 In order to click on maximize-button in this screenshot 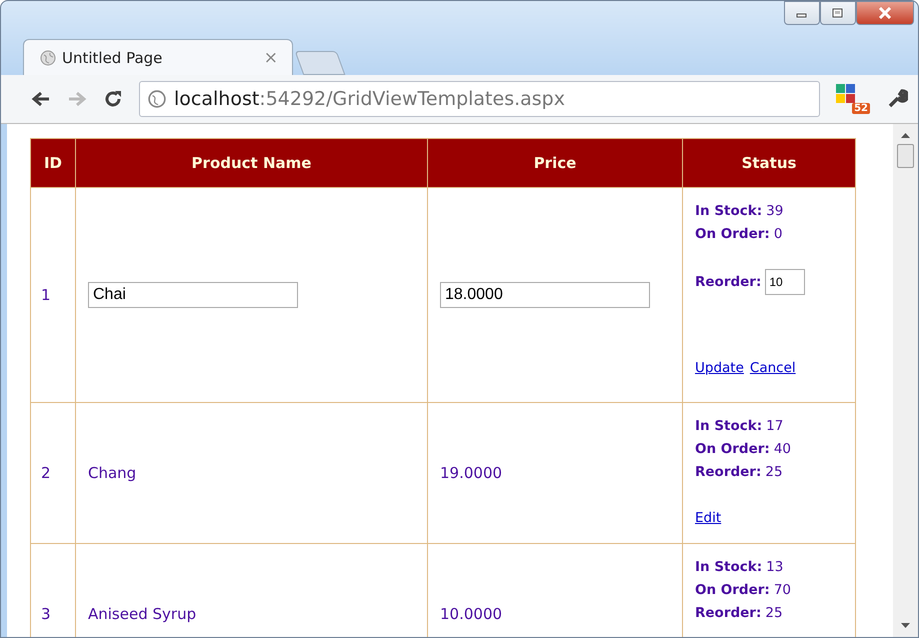, I will do `click(838, 13)`.